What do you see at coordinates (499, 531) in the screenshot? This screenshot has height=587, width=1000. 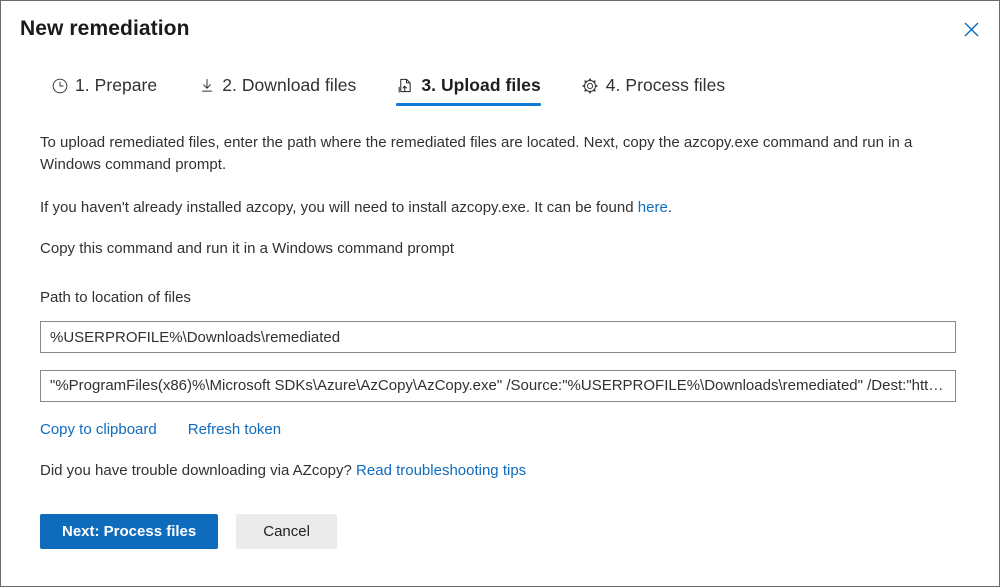 I see `footer-actions: Next: Process files Cancel` at bounding box center [499, 531].